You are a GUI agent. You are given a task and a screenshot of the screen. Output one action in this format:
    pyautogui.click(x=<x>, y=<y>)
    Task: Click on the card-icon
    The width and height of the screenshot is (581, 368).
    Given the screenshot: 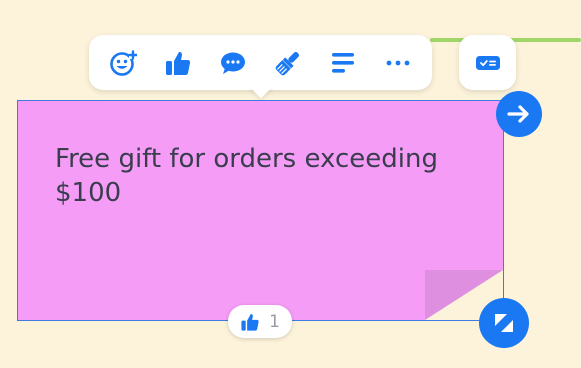 What is the action you would take?
    pyautogui.click(x=487, y=62)
    